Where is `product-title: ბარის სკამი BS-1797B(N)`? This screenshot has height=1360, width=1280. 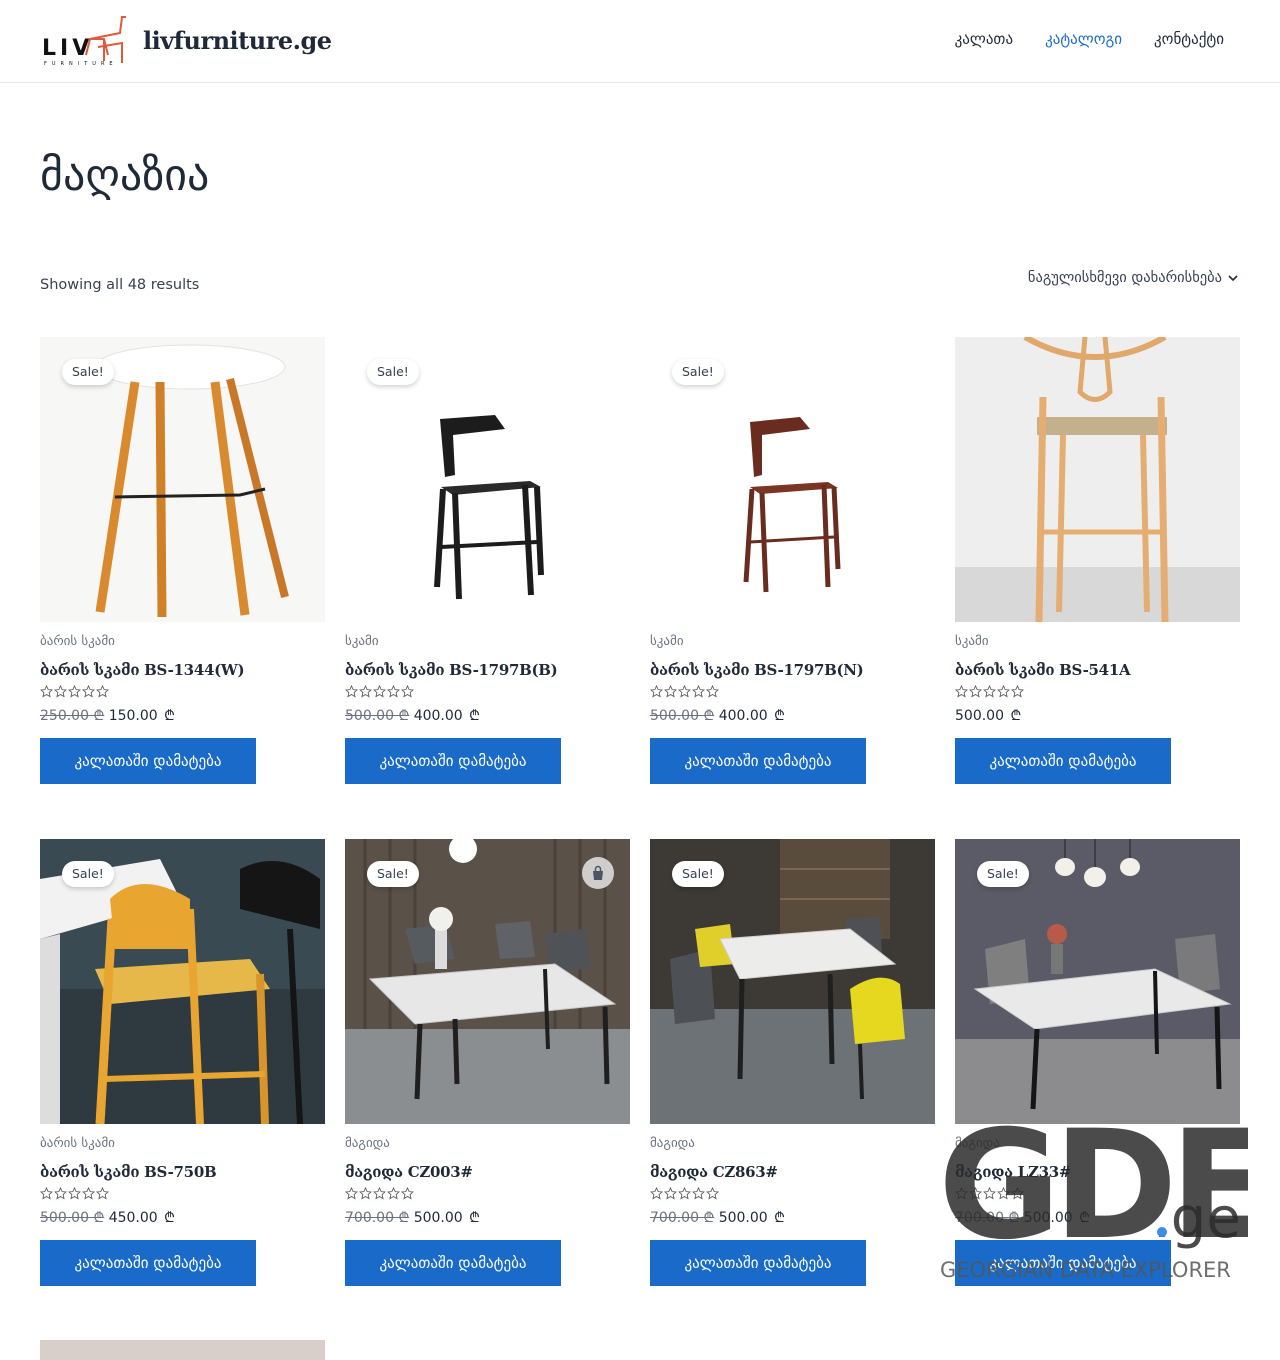 product-title: ბარის სკამი BS-1797B(N) is located at coordinates (792, 671).